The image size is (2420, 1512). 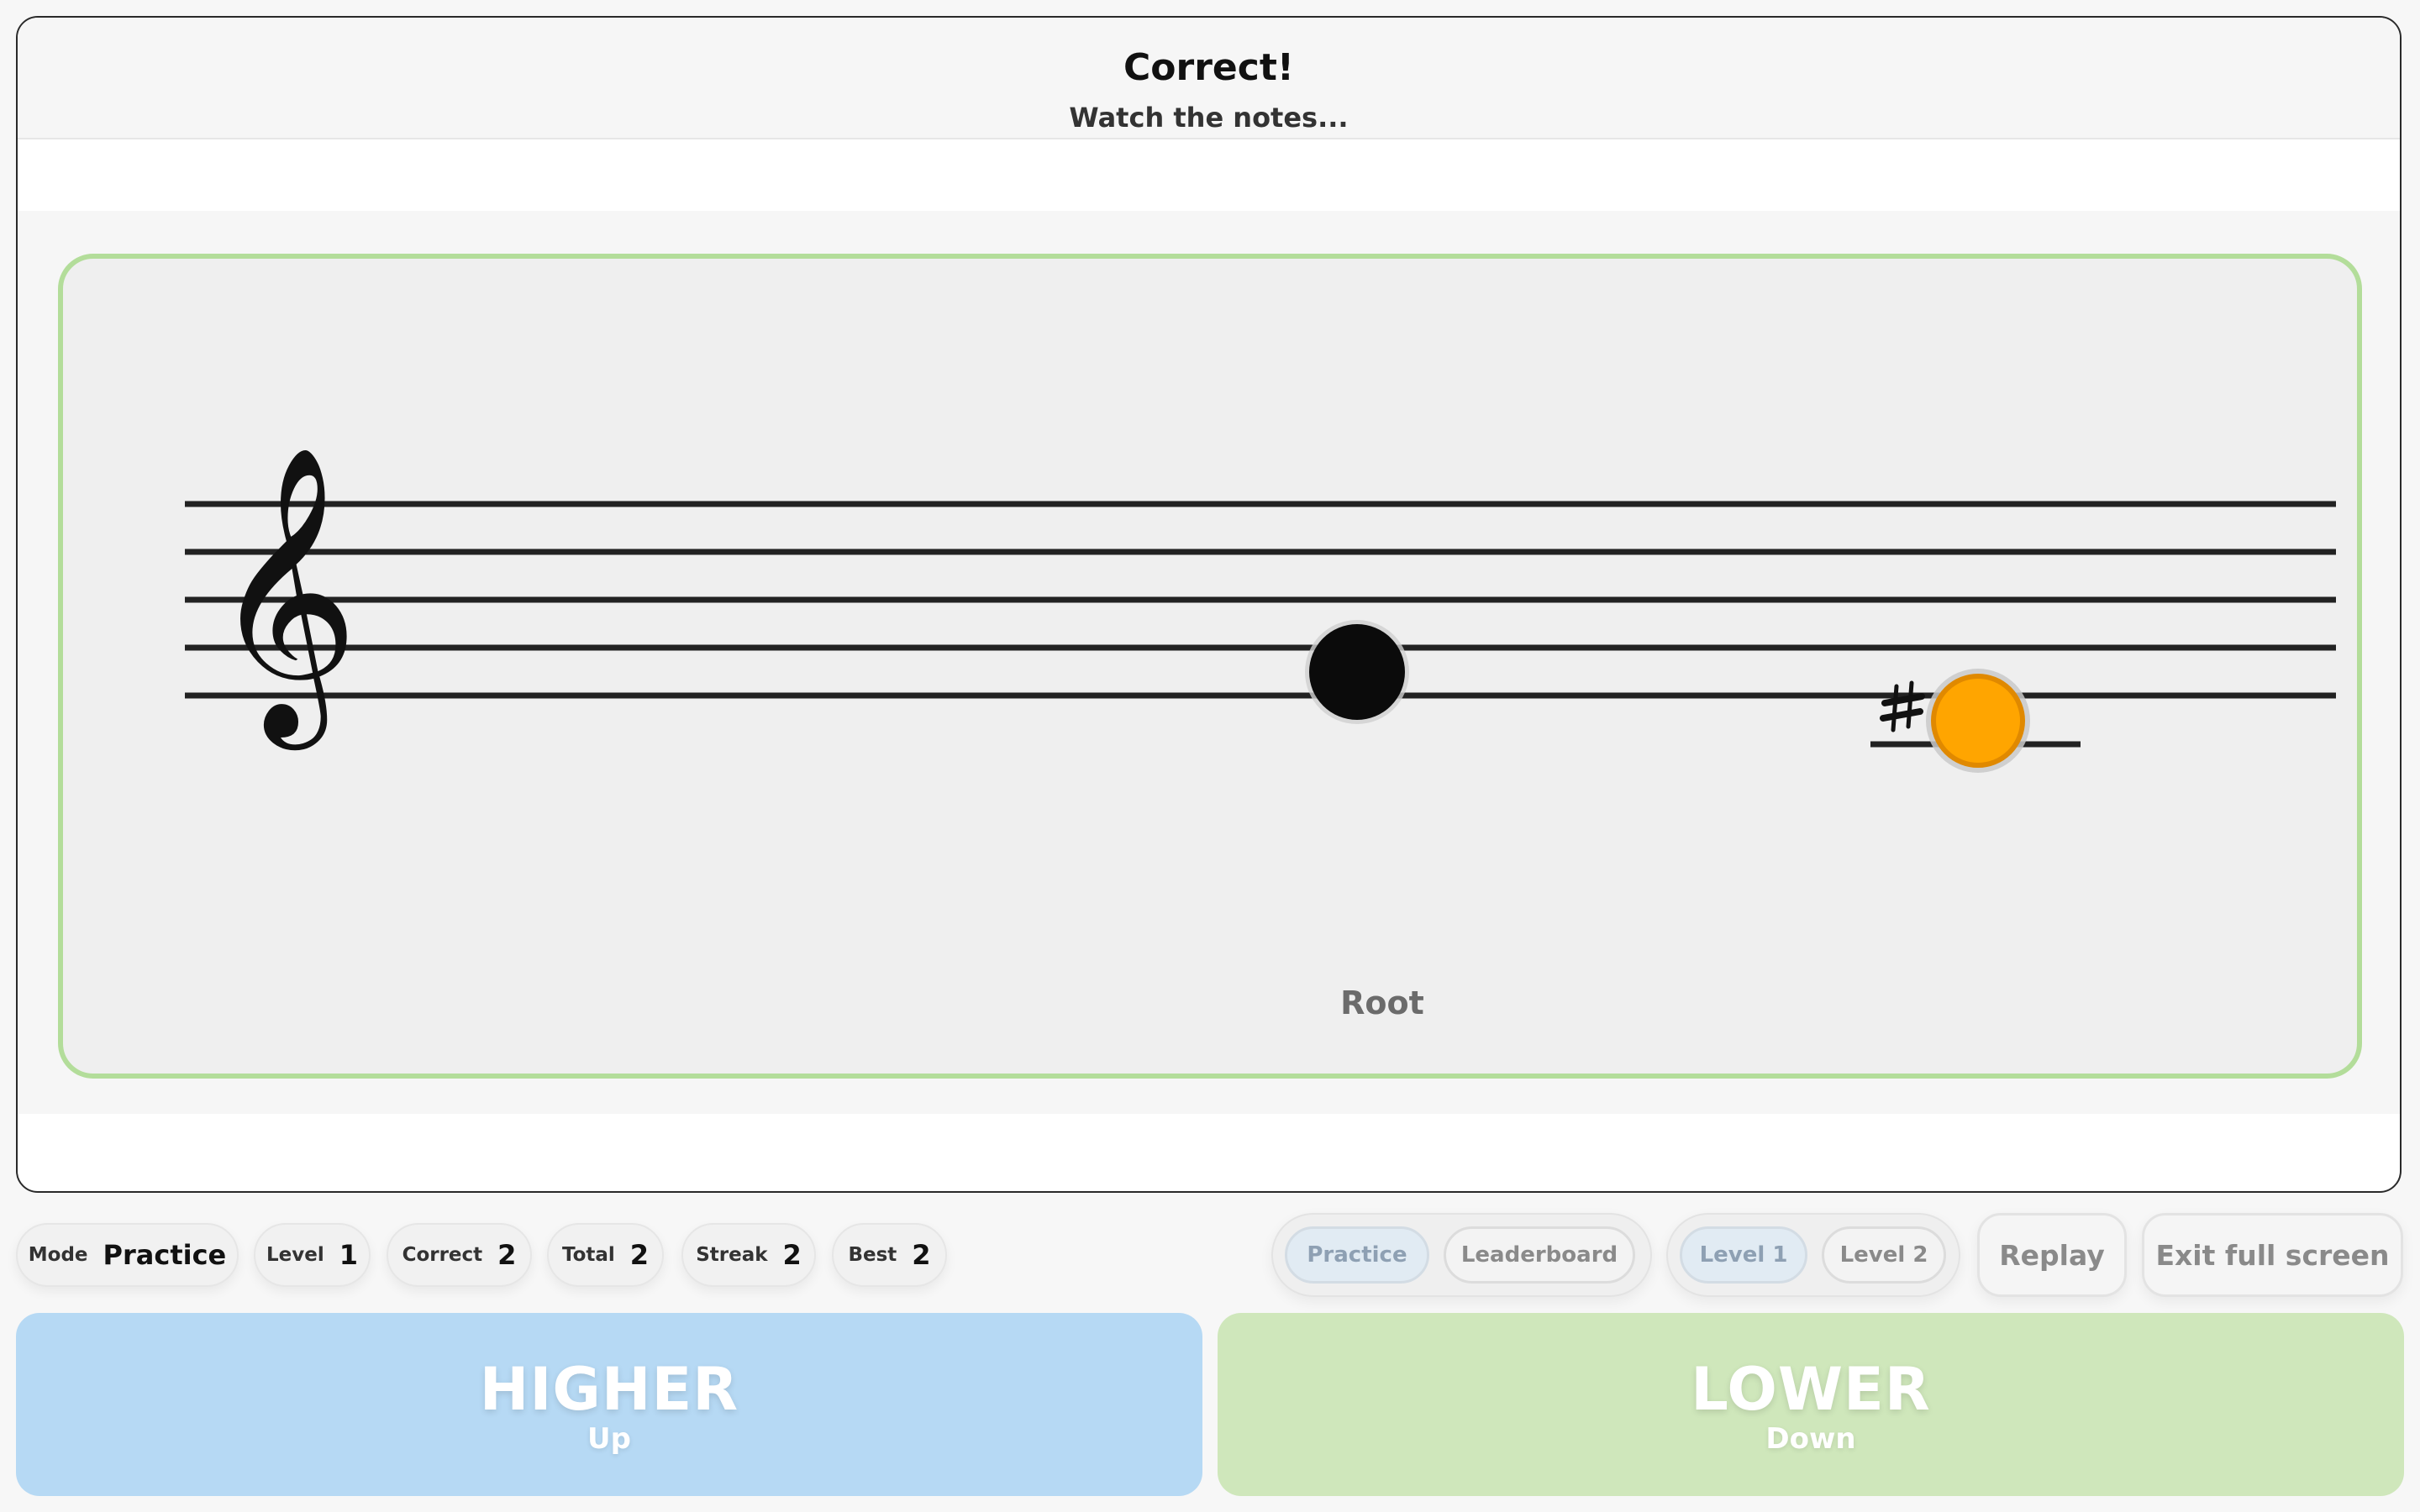 What do you see at coordinates (2052, 1255) in the screenshot?
I see `replay-button: Replay` at bounding box center [2052, 1255].